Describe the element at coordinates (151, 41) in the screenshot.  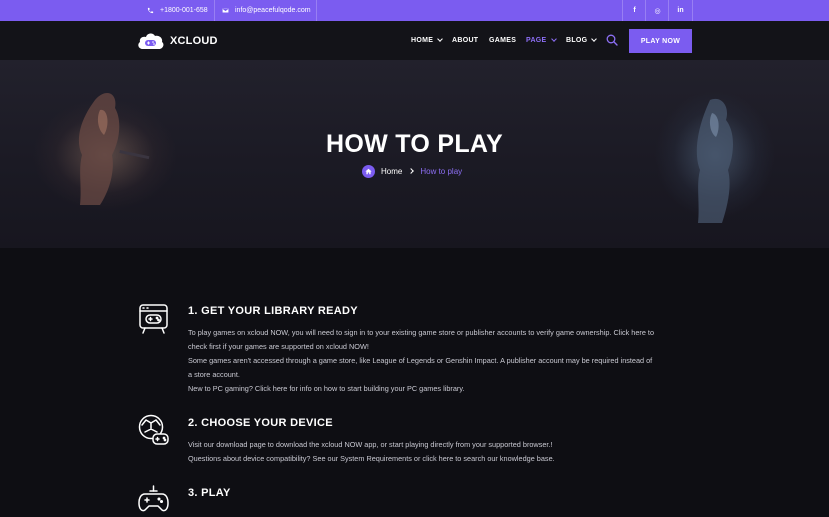
I see `cloud-gamepad-icon` at that location.